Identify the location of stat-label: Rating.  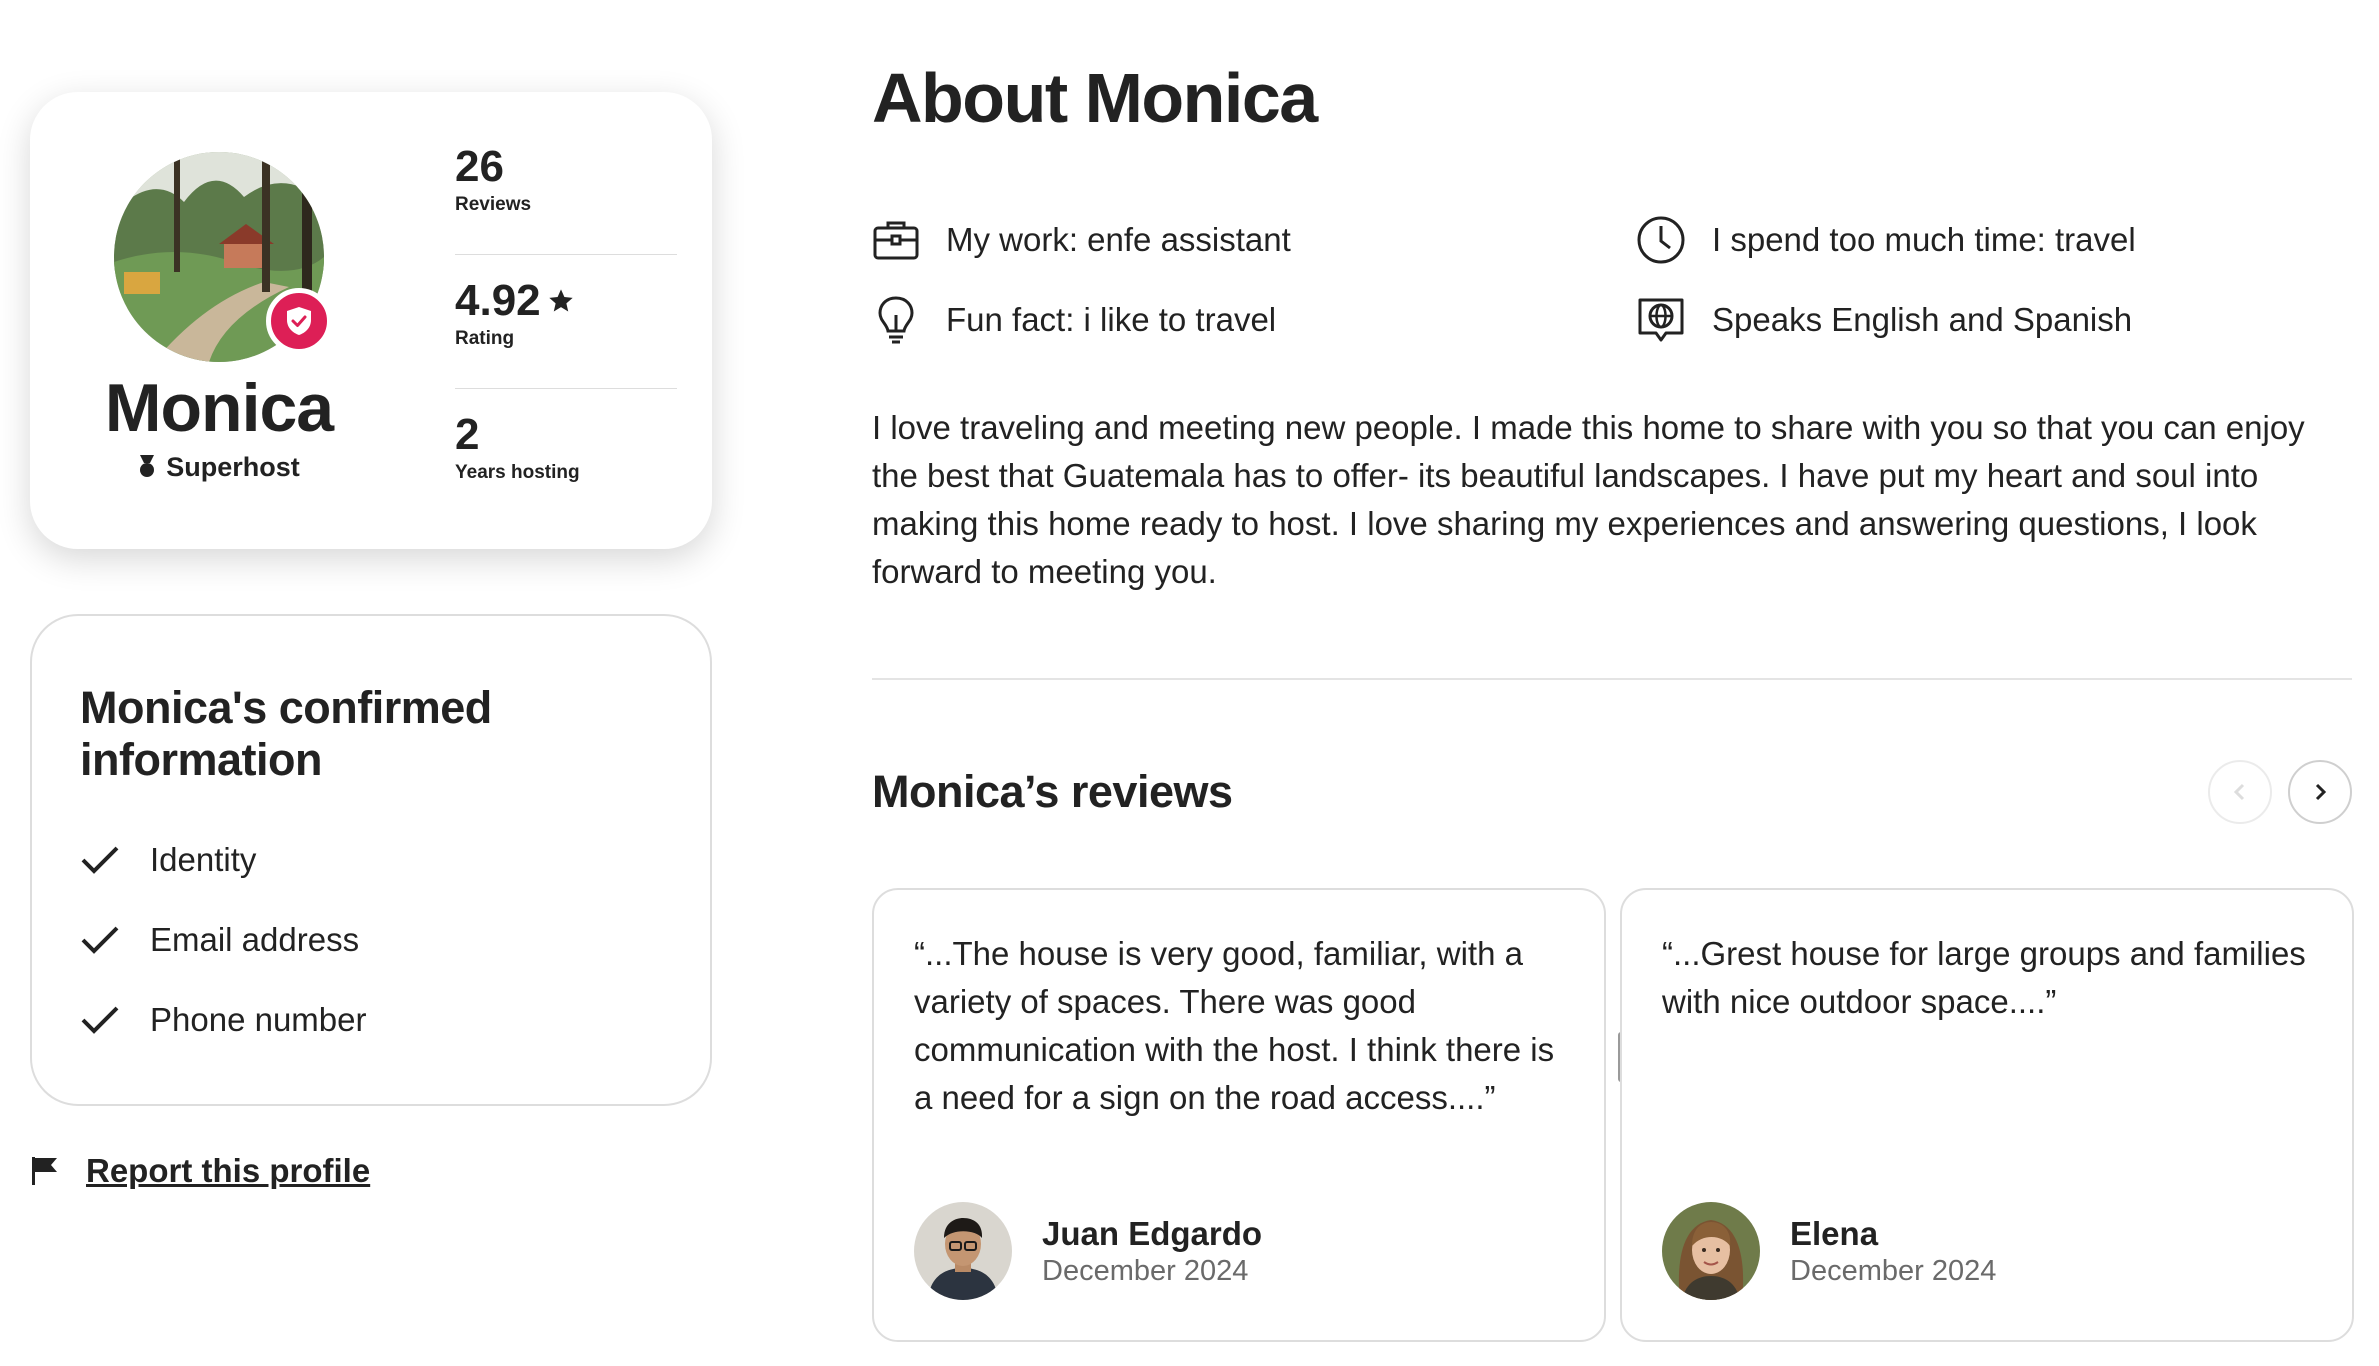
(485, 338).